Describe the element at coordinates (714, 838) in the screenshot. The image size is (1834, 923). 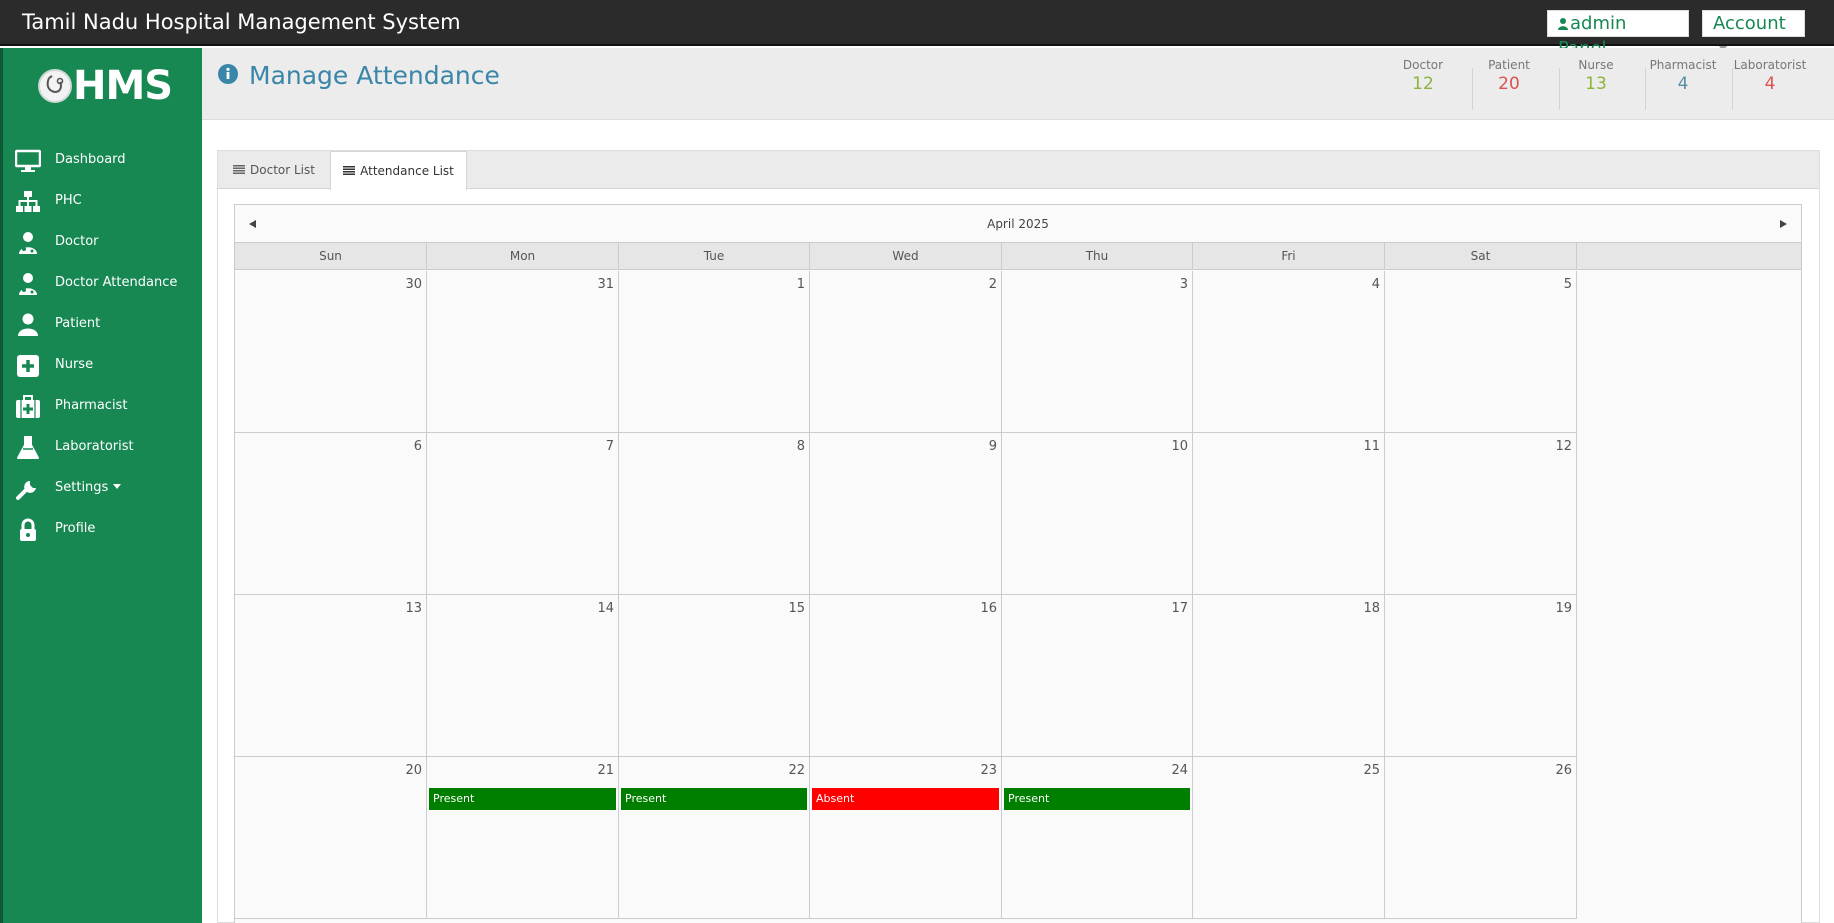
I see `calendar-day-cell: 22 Present` at that location.